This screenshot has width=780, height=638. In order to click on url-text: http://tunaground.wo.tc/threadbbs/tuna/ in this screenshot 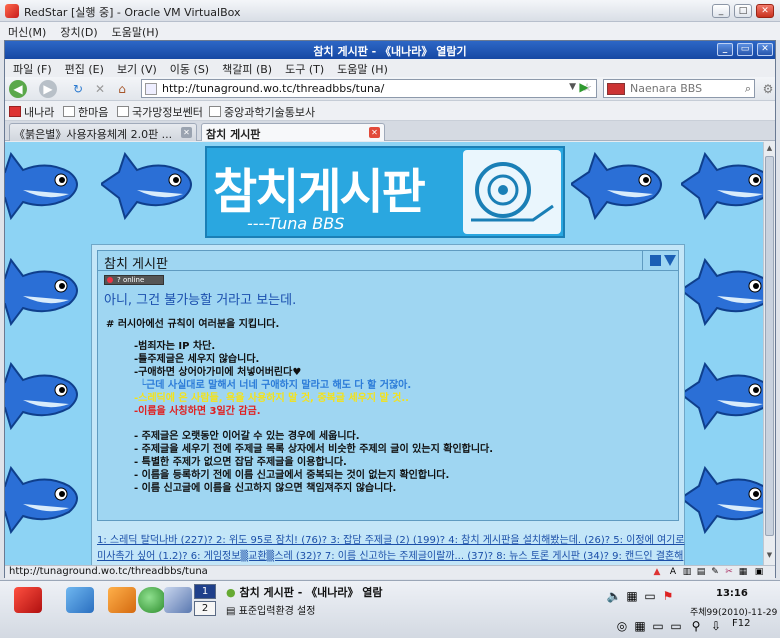, I will do `click(273, 88)`.